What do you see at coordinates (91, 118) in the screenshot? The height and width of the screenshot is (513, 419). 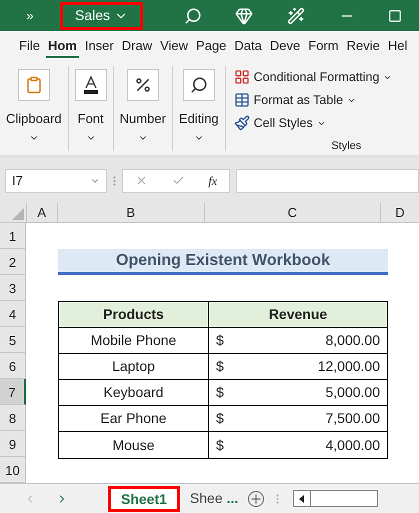 I see `ribbon-group-label: Font` at bounding box center [91, 118].